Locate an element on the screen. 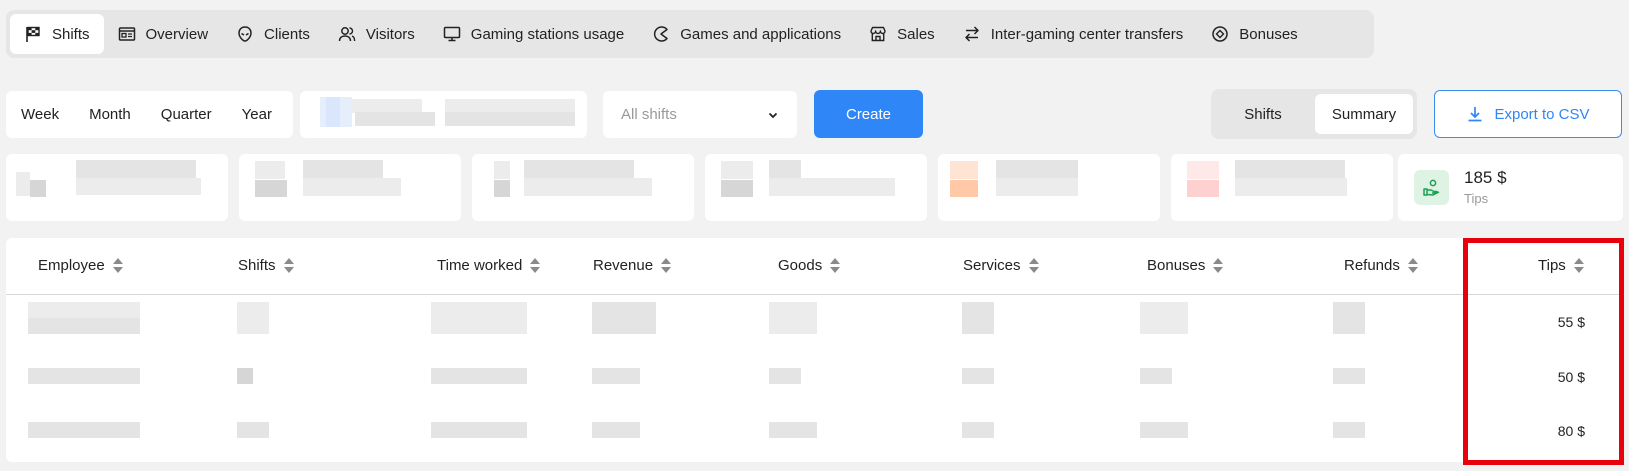 This screenshot has width=1629, height=471. tab-label: Games and applications is located at coordinates (761, 34).